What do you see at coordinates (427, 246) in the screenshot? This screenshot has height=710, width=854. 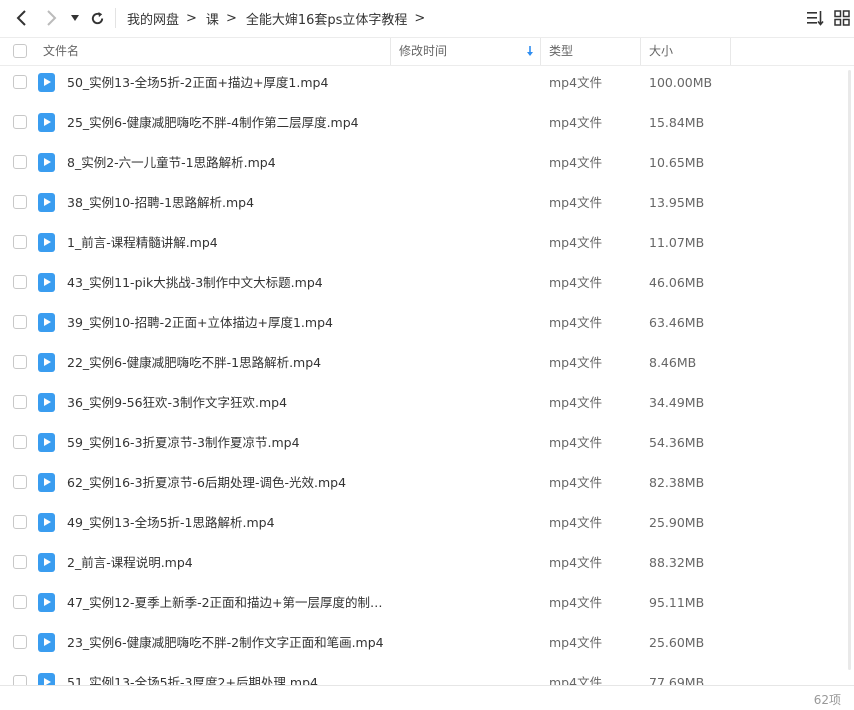 I see `file-row: 1_前言-课程精髓讲解.mp4 mp4文件 11.07MB` at bounding box center [427, 246].